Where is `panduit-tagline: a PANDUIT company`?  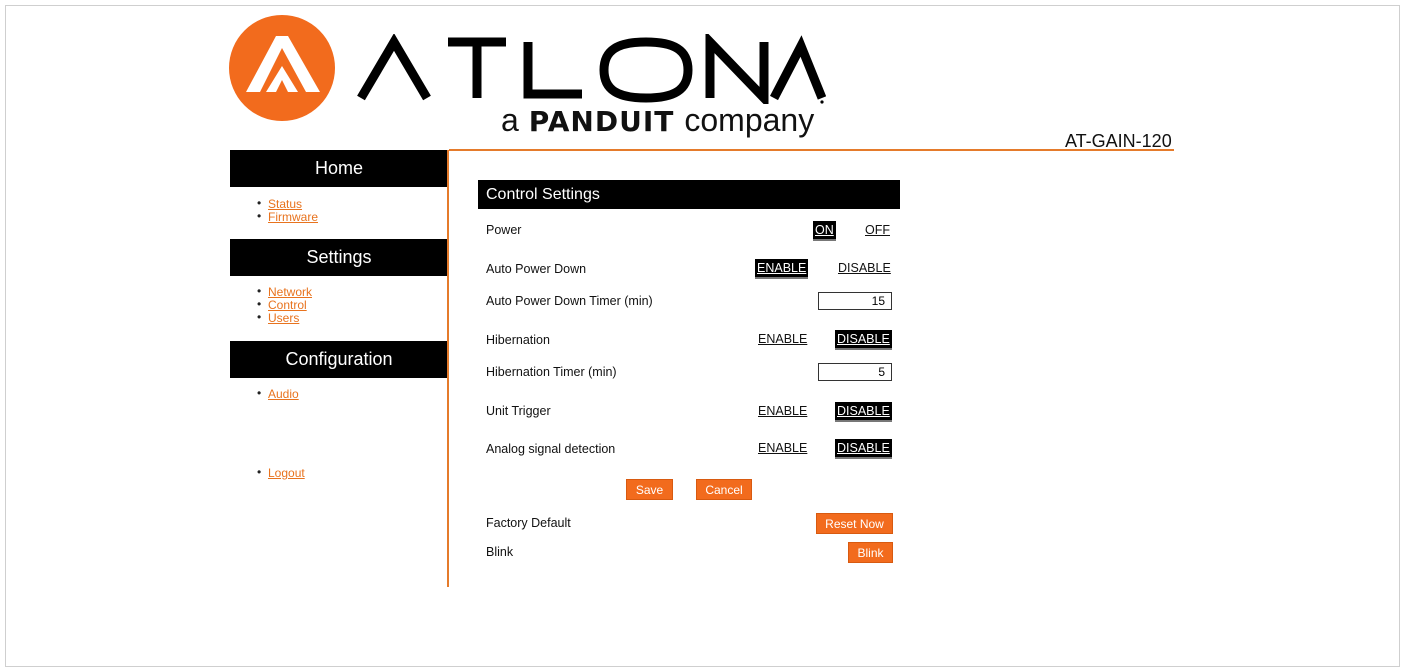 panduit-tagline: a PANDUIT company is located at coordinates (657, 120).